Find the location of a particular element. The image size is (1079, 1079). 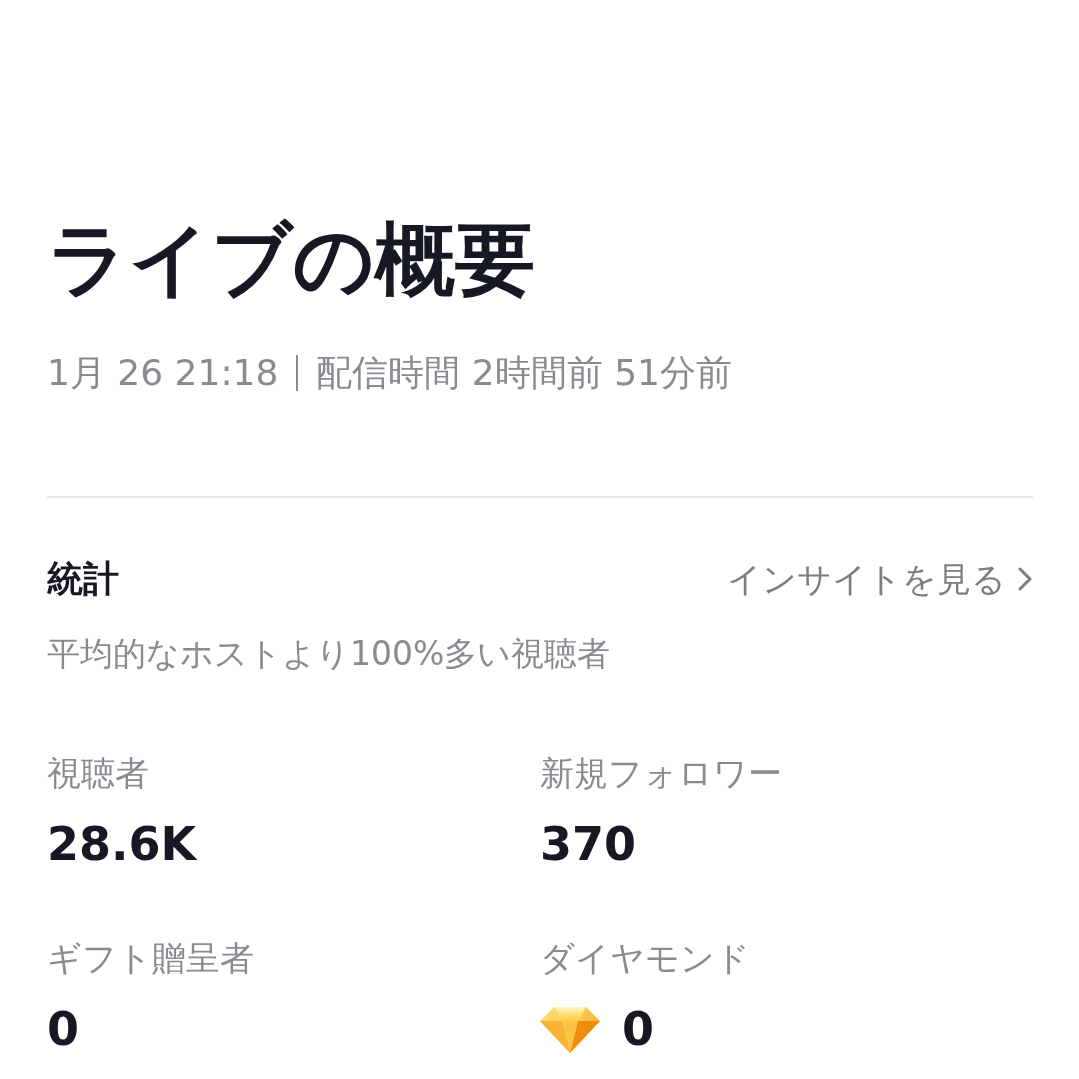

metric-label: 視聴者 is located at coordinates (98, 773).